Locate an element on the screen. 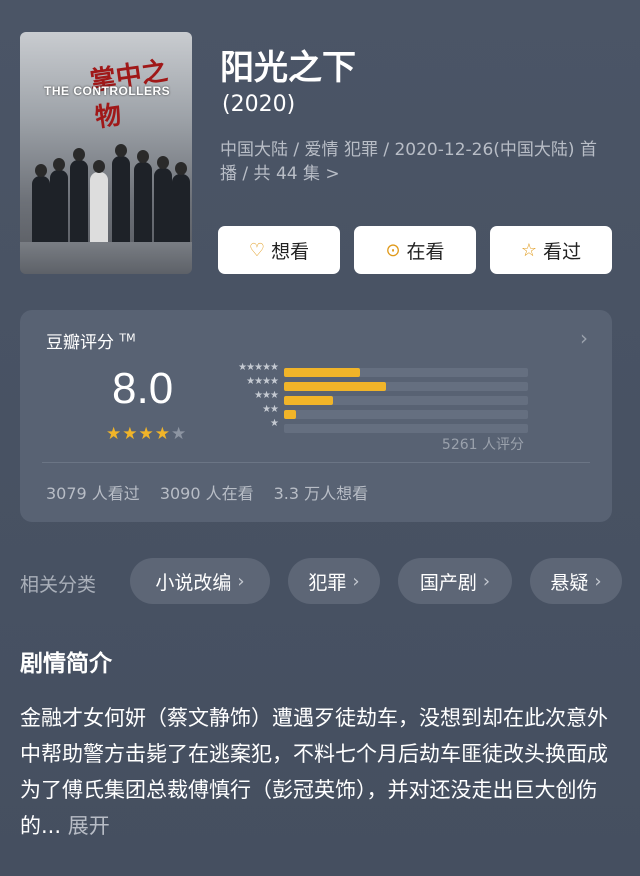 This screenshot has height=876, width=640. want-to-watch-button: ♡ 想看 is located at coordinates (279, 250).